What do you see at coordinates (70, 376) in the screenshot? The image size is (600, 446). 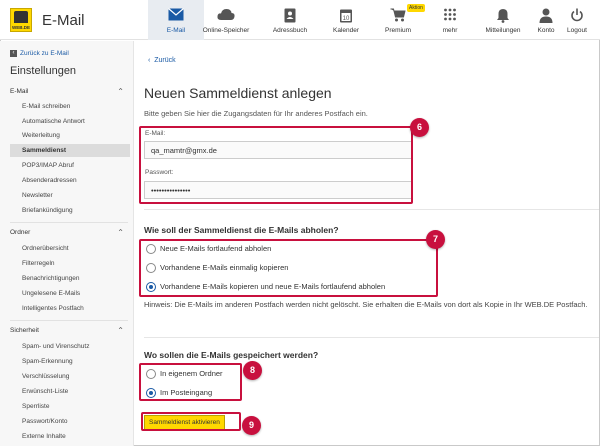 I see `sidebar-item-verschluesselung: Verschlüsselung` at bounding box center [70, 376].